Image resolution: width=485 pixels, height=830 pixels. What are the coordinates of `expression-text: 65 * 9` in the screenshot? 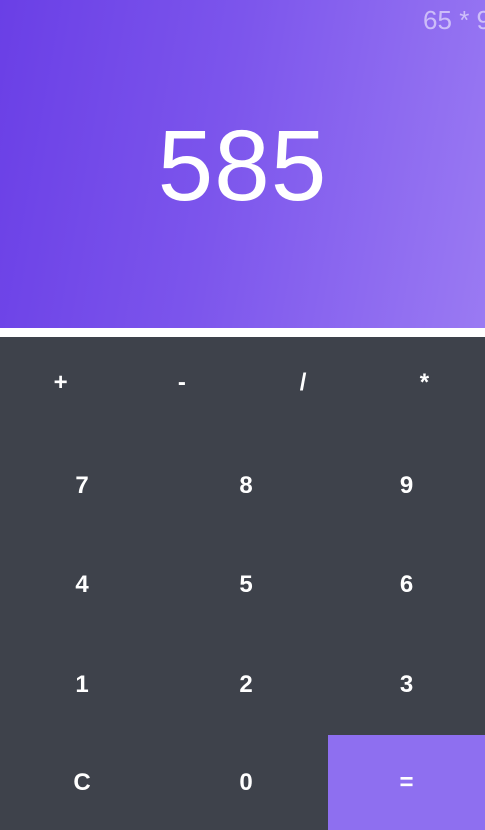 It's located at (454, 20).